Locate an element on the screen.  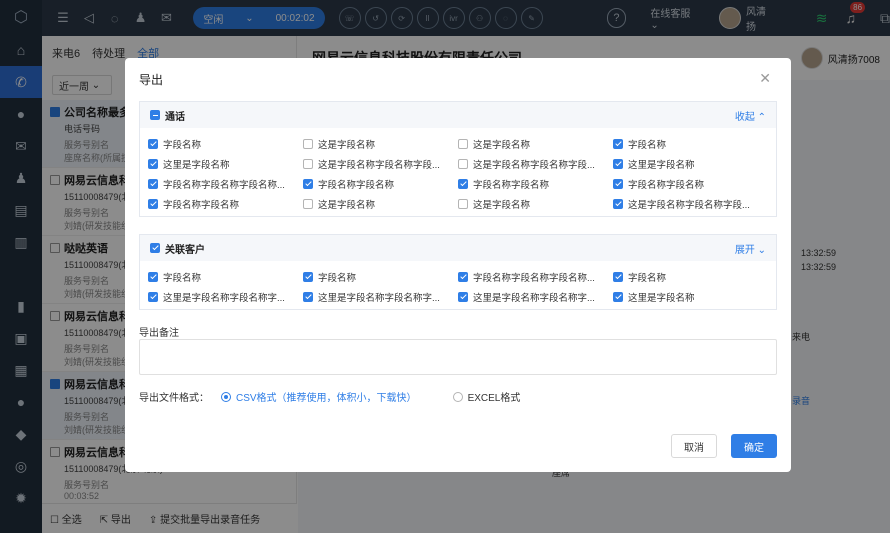
collapse-toggle: 收起 ⌃ is located at coordinates (750, 115).